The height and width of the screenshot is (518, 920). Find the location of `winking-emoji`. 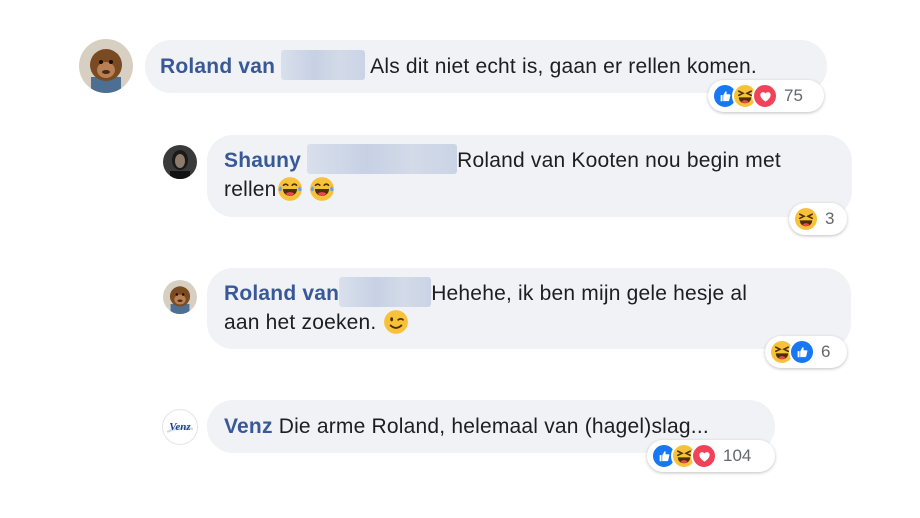

winking-emoji is located at coordinates (396, 322).